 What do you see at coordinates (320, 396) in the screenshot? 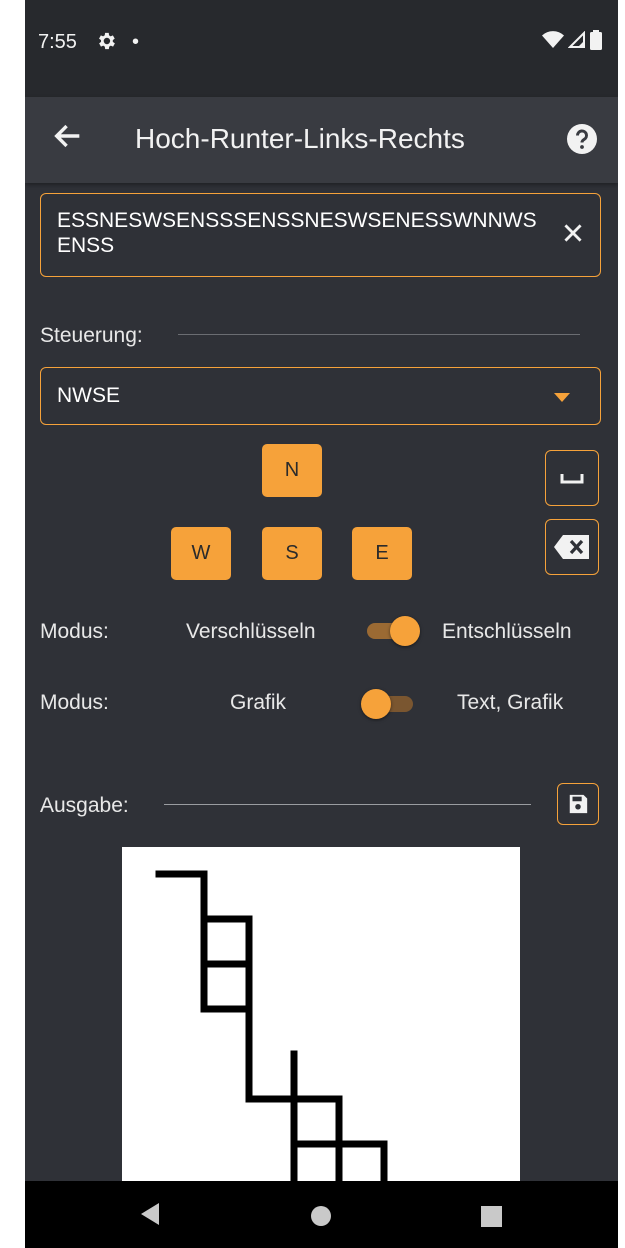
I see `control-dropdown: NWSE` at bounding box center [320, 396].